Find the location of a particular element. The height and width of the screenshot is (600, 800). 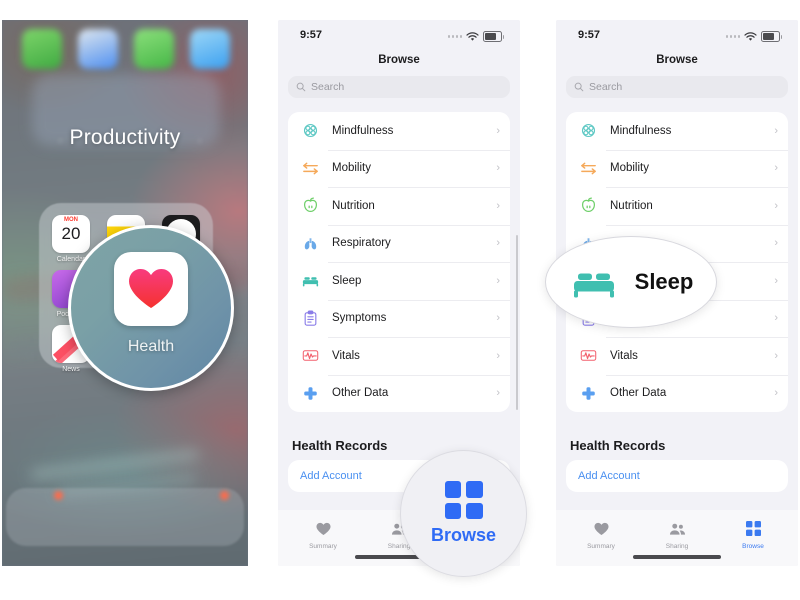

tab-bar: Summary Sharing Browse is located at coordinates (677, 538).